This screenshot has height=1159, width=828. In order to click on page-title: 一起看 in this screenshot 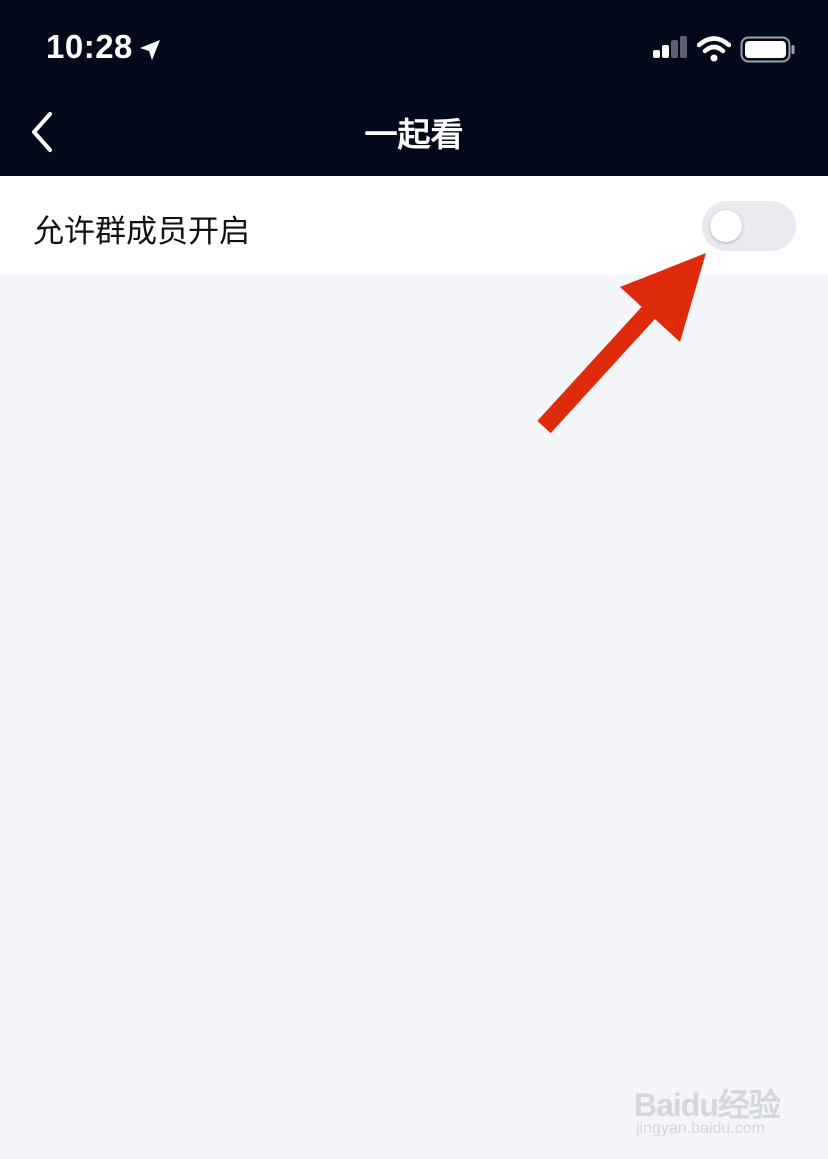, I will do `click(414, 134)`.